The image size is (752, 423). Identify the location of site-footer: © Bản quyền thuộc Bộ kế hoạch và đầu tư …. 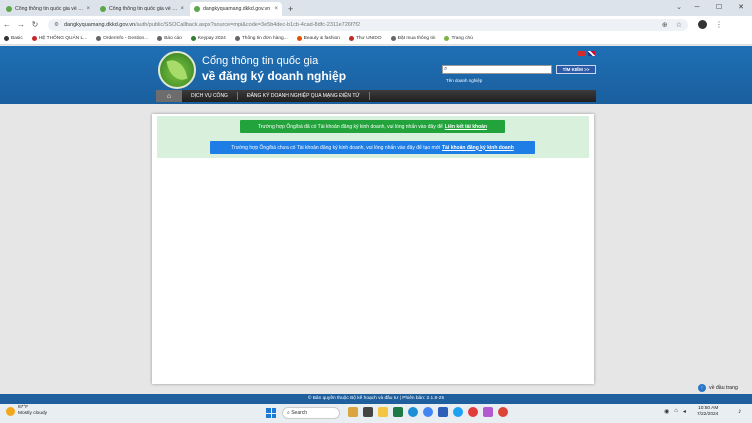
(376, 399).